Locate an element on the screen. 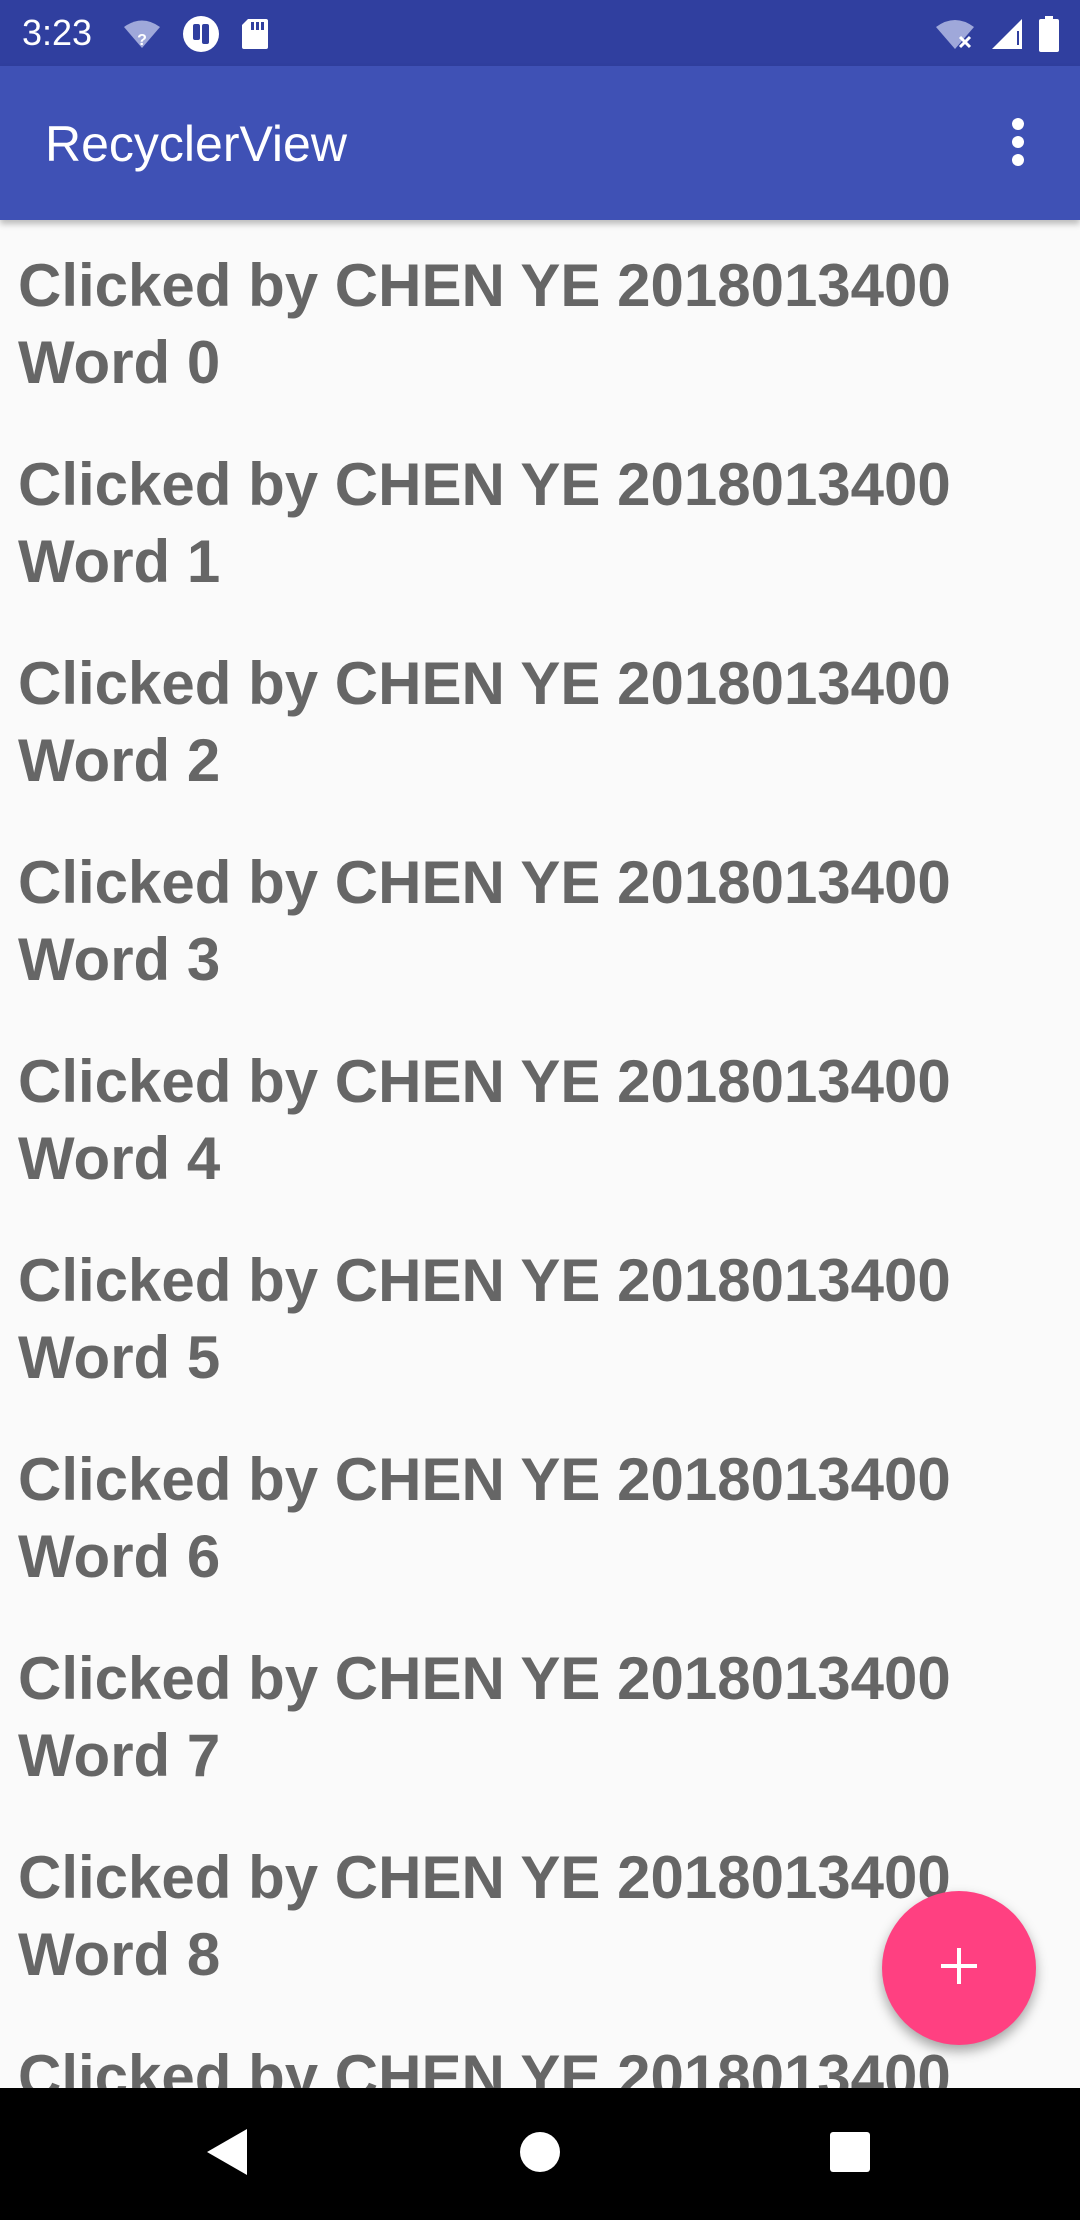 Image resolution: width=1080 pixels, height=2220 pixels. wifi-off-icon is located at coordinates (955, 34).